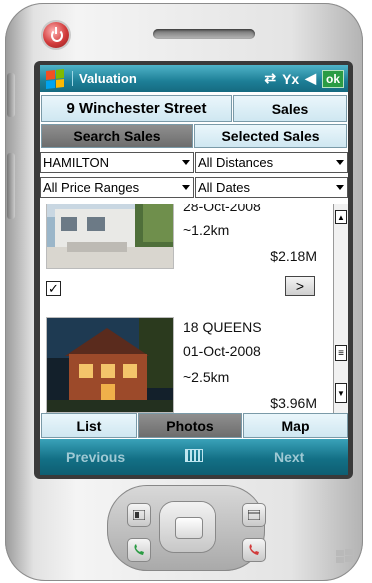 The height and width of the screenshot is (583, 372). I want to click on keyboard-icon, so click(194, 455).